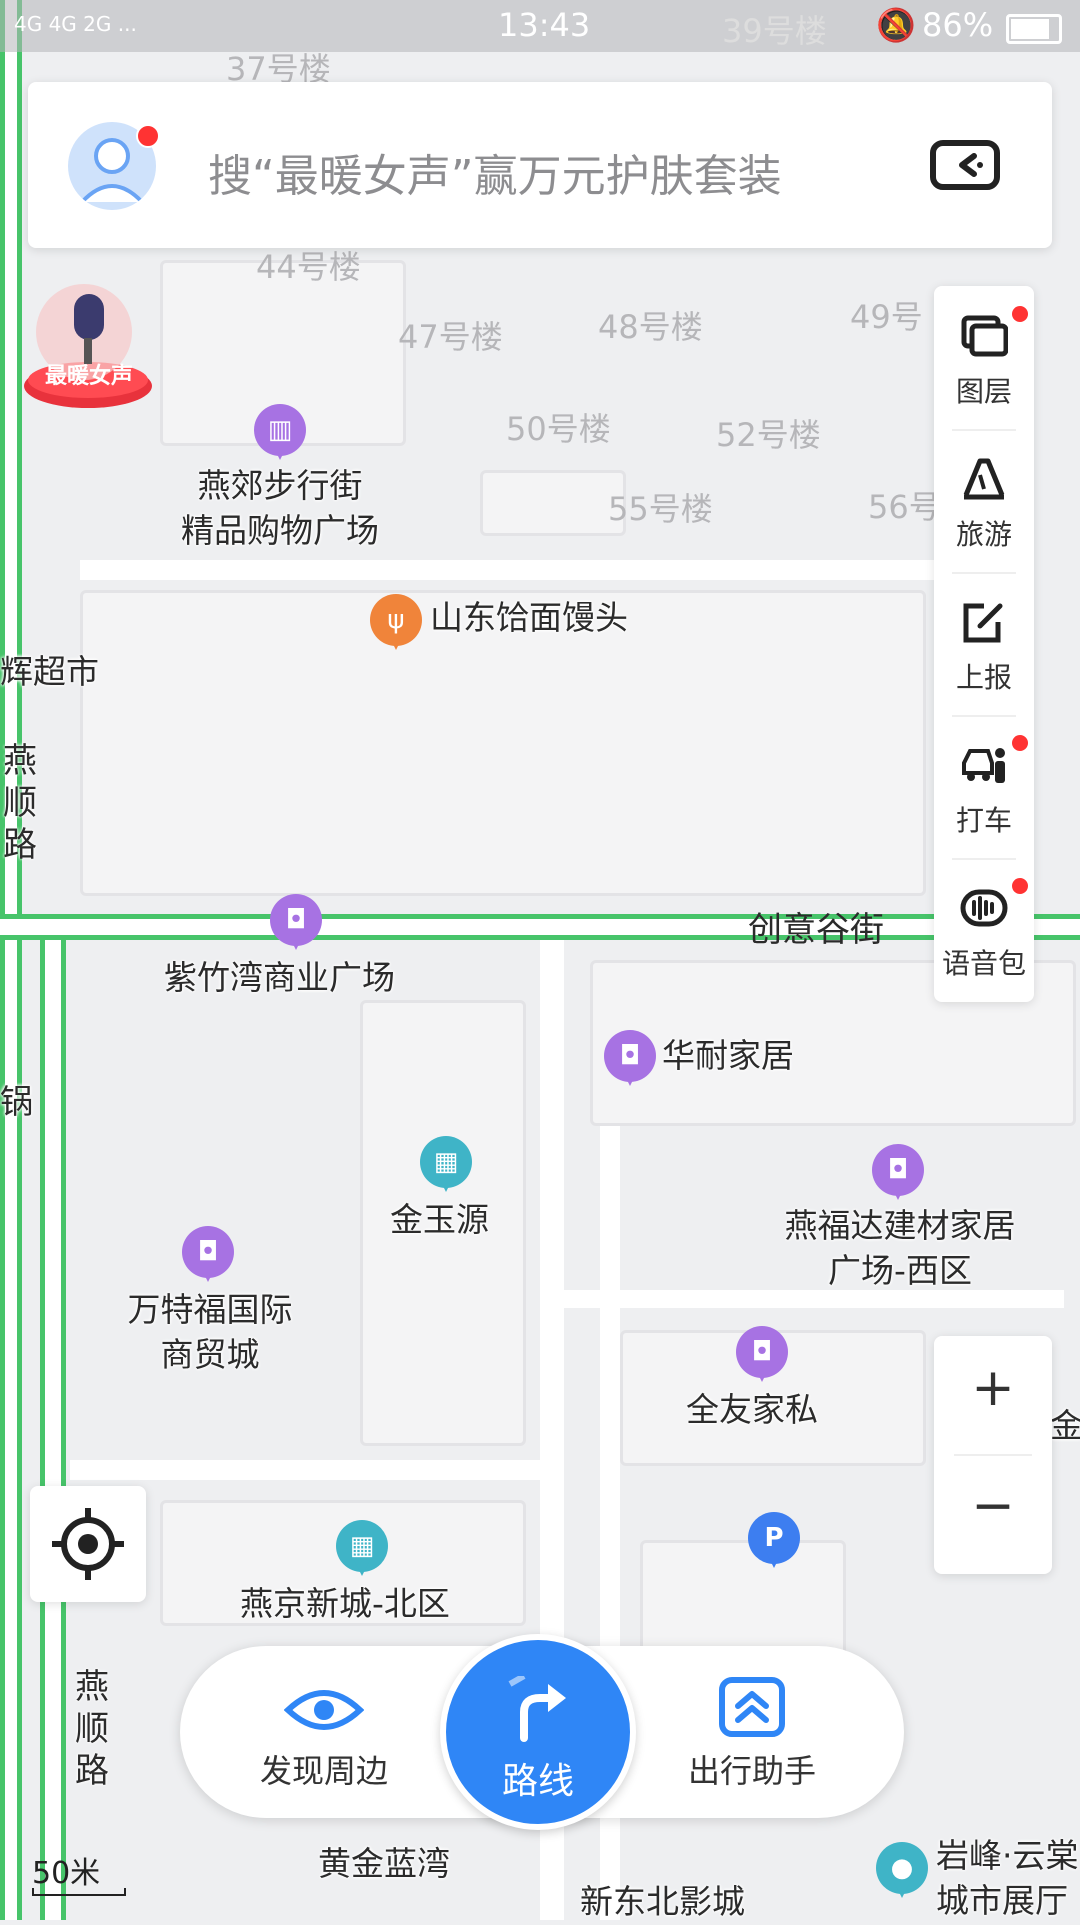 The image size is (1080, 1925). What do you see at coordinates (88, 347) in the screenshot?
I see `voice-promo-badge: 最暖女声` at bounding box center [88, 347].